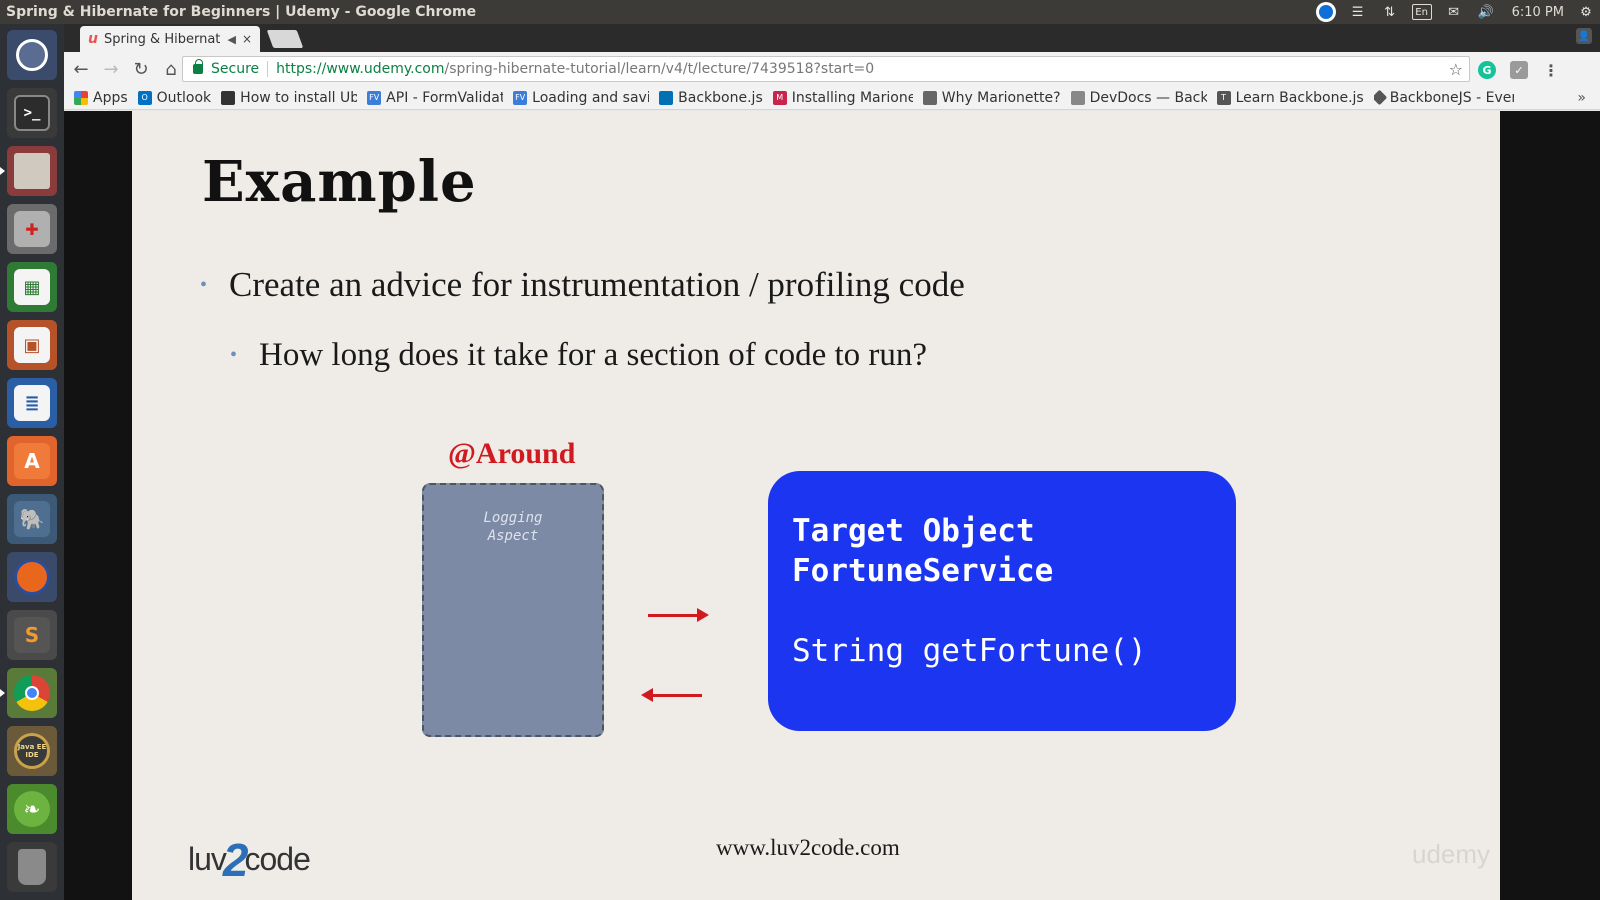 The image size is (1600, 900). I want to click on book-icon, so click(929, 97).